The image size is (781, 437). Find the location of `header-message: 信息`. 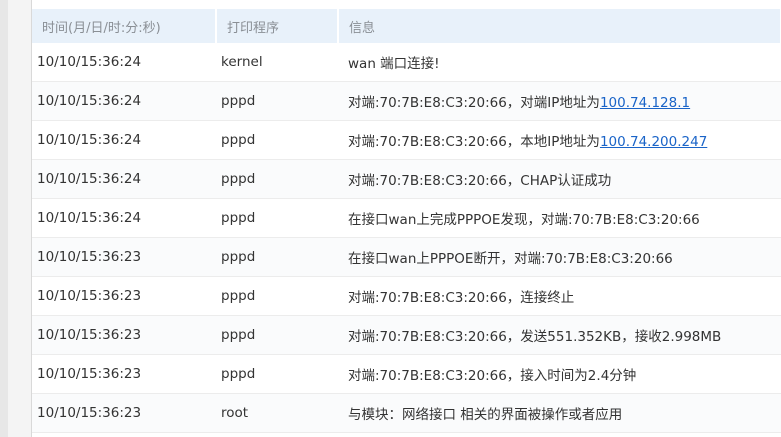

header-message: 信息 is located at coordinates (559, 26).